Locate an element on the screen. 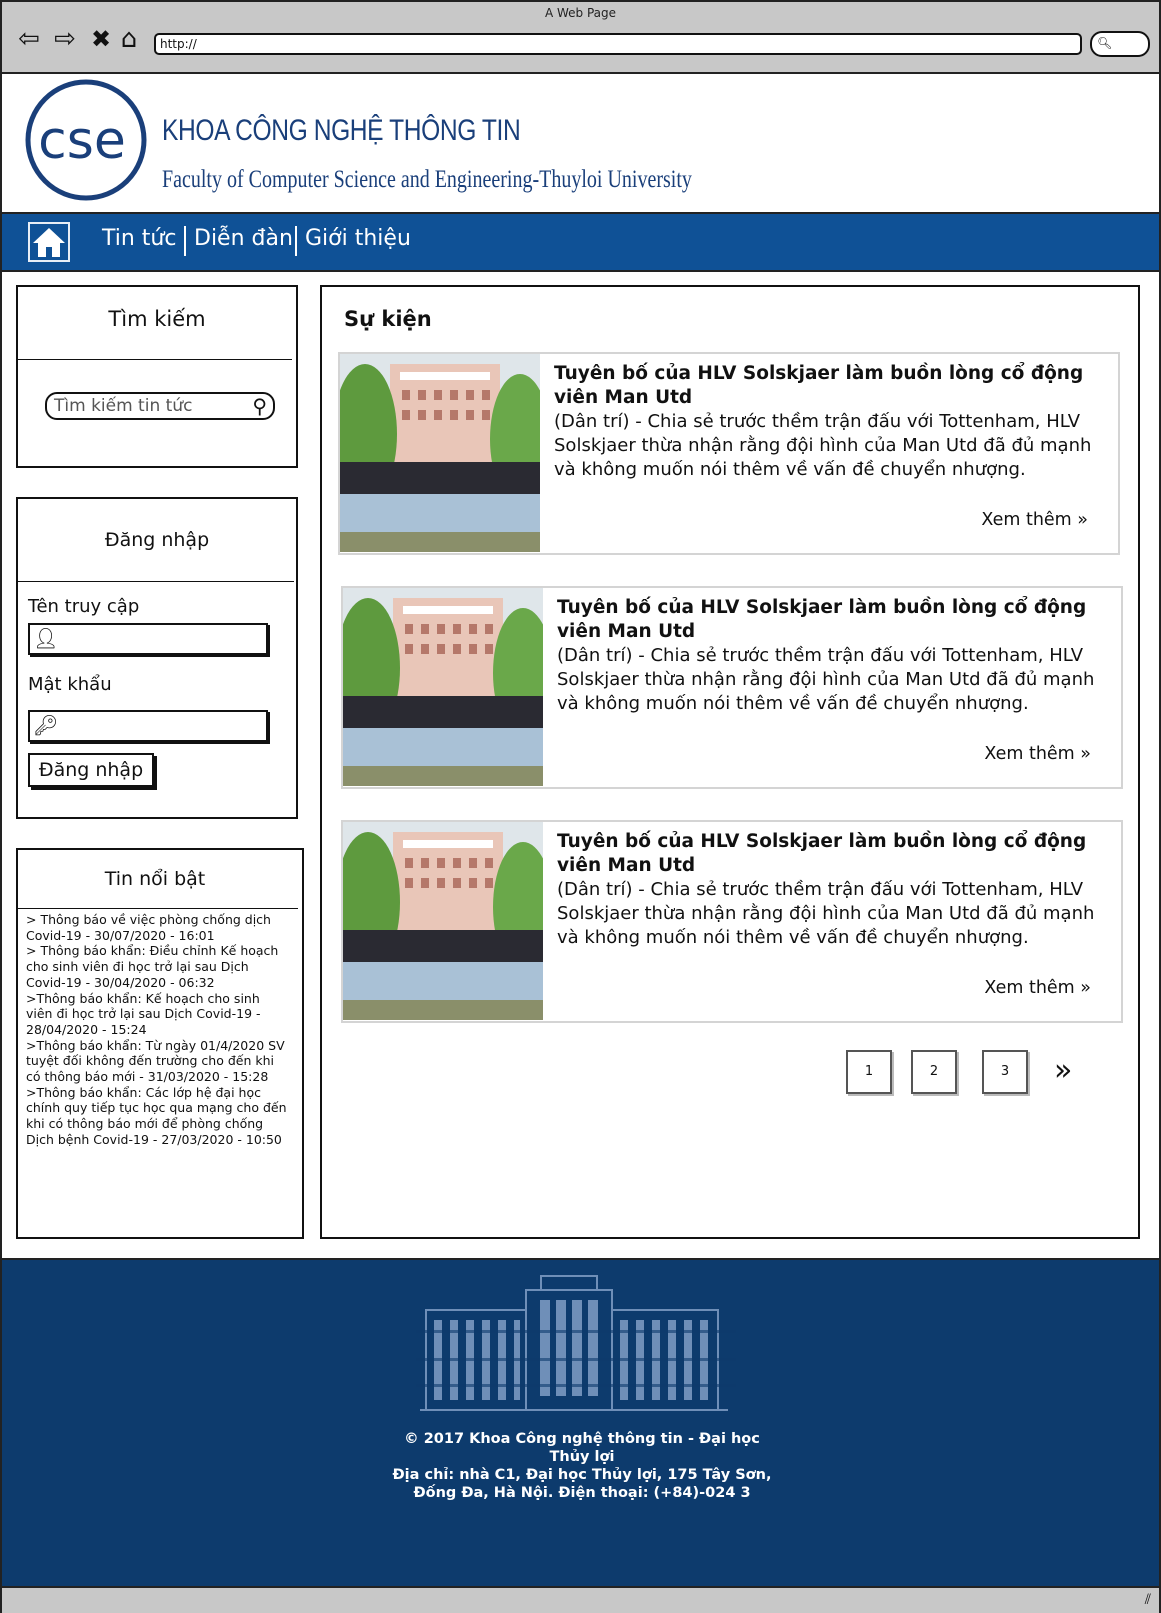 The height and width of the screenshot is (1613, 1161). svg-text: cse is located at coordinates (82, 141).